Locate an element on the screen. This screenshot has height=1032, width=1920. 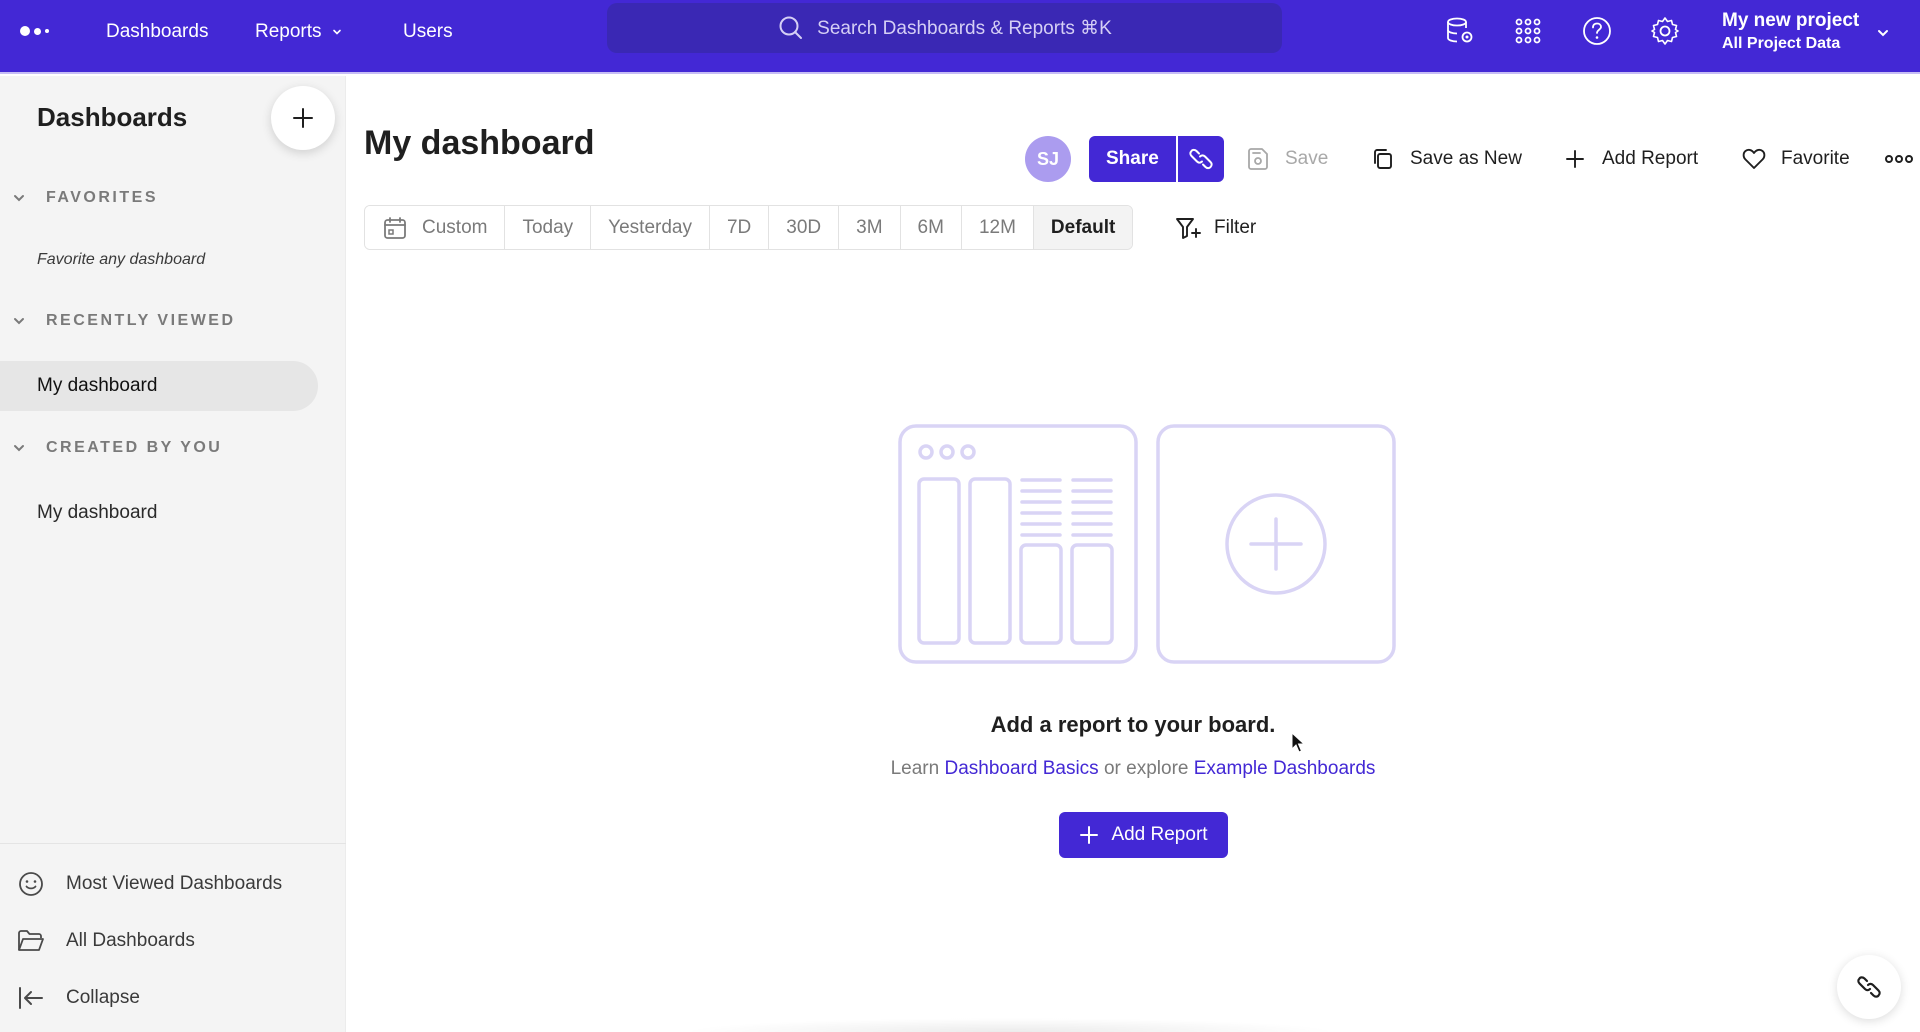
date-range-7d: 7D is located at coordinates (739, 227).